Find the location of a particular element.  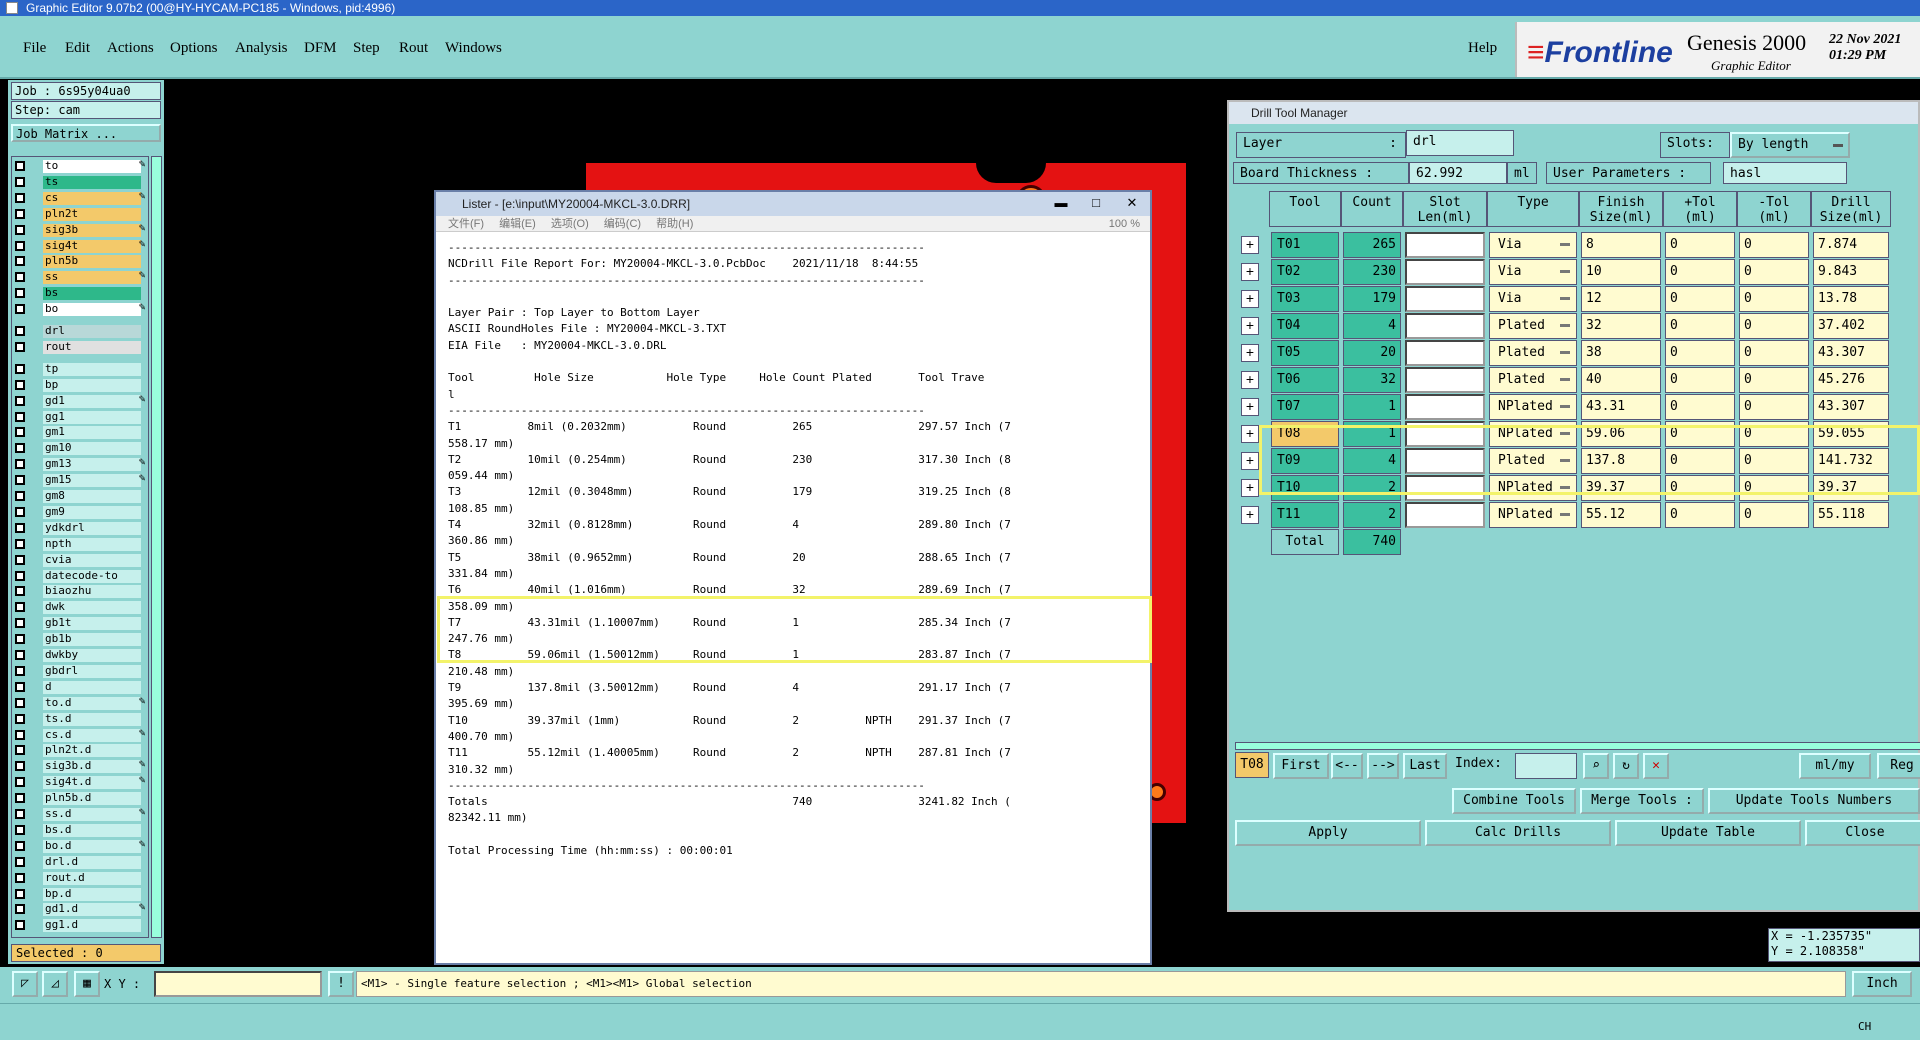

layer-name: pln2t is located at coordinates (92, 214).